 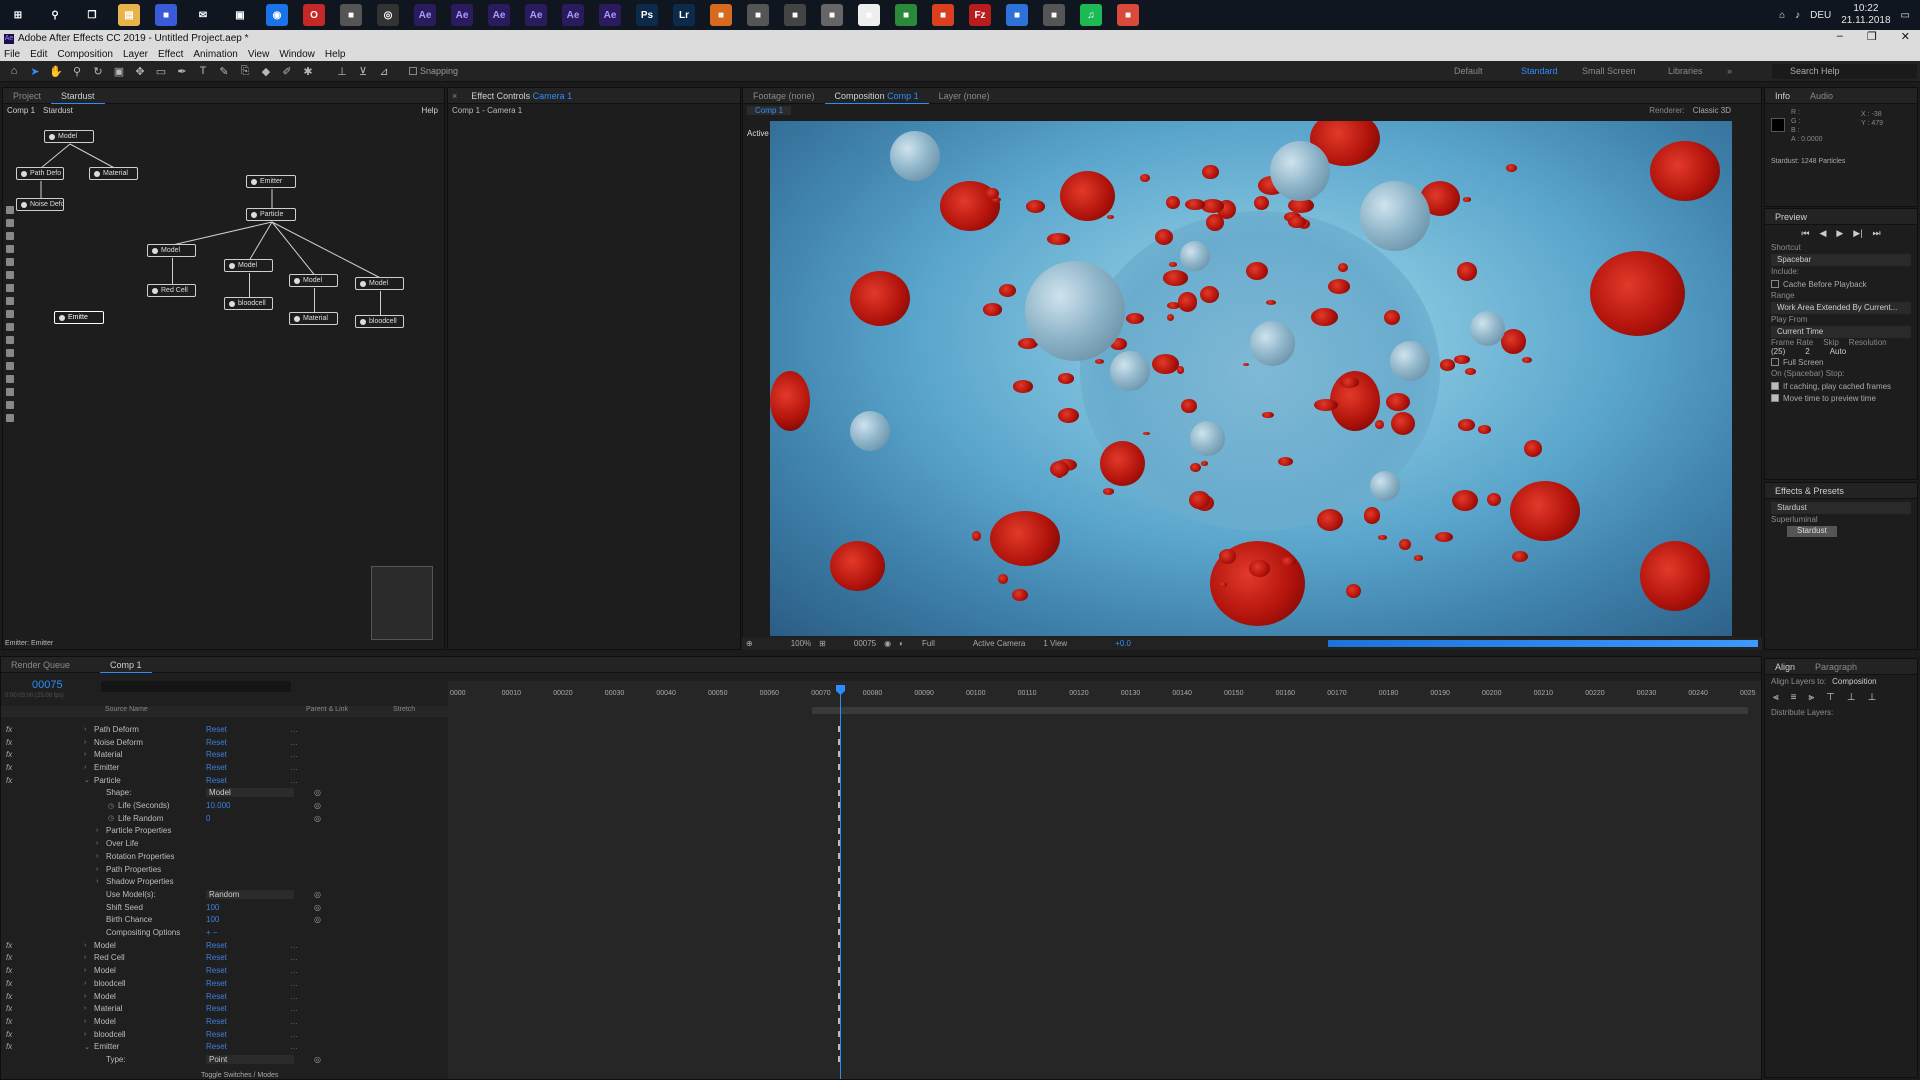 I want to click on timeline-row: Type: Point ◎, so click(x=223, y=1059).